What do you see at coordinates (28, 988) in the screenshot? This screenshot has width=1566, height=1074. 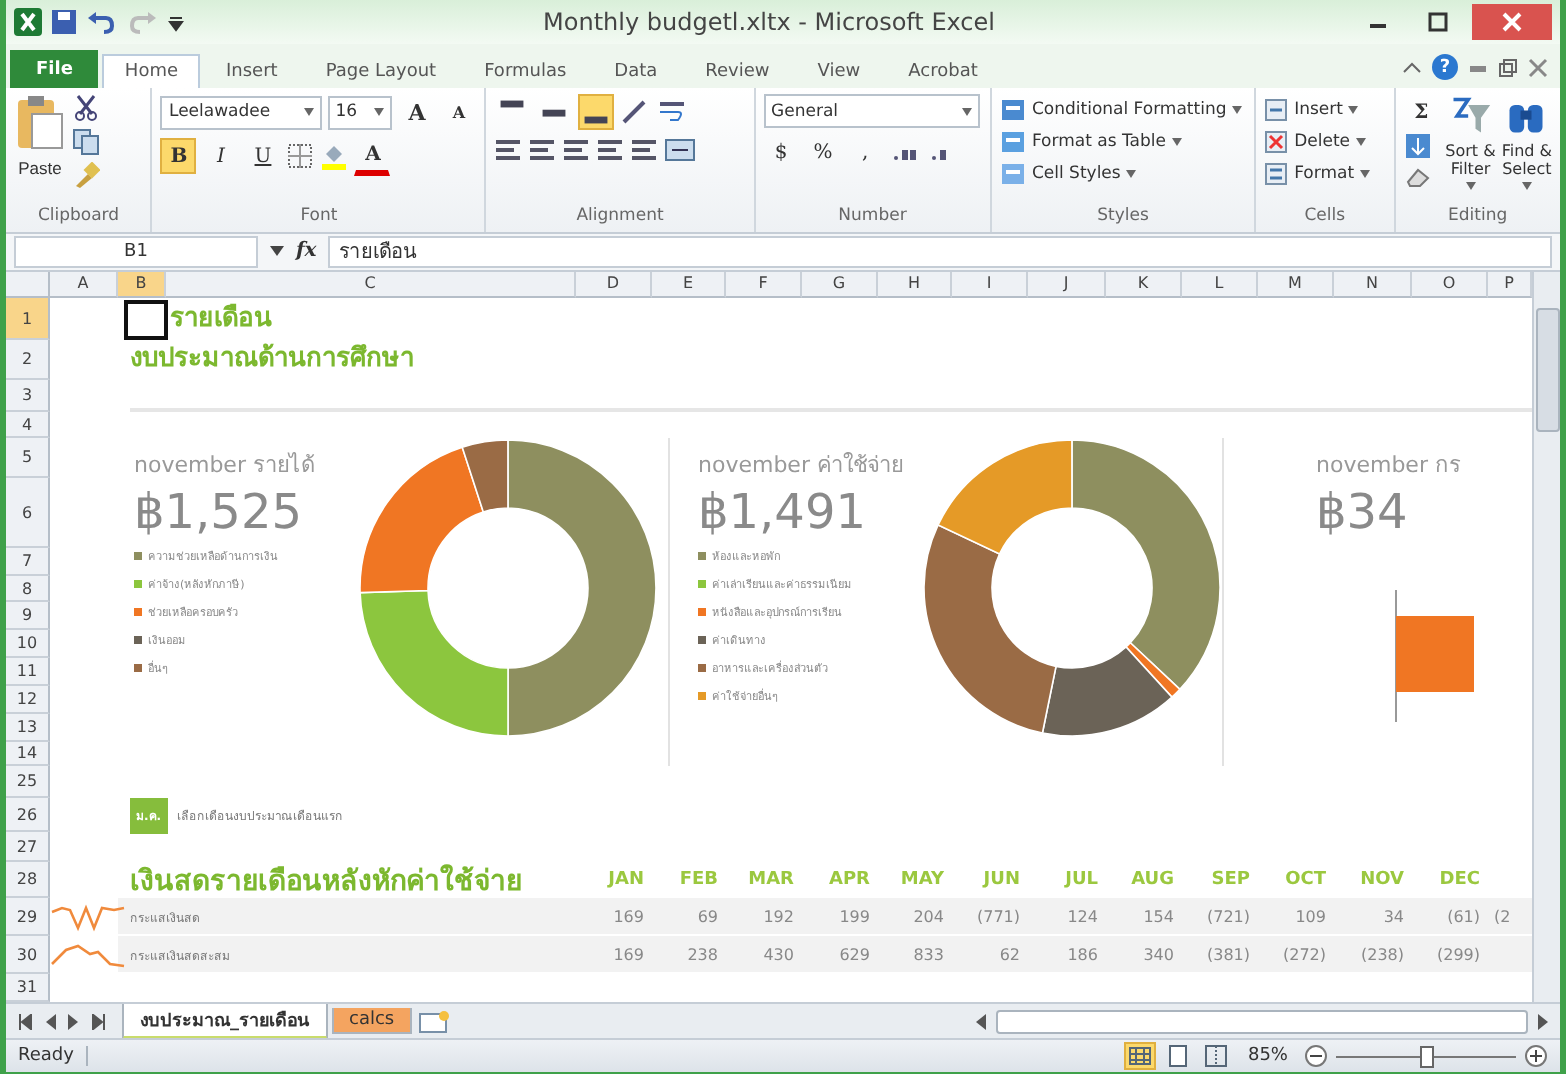 I see `row-header: 31` at bounding box center [28, 988].